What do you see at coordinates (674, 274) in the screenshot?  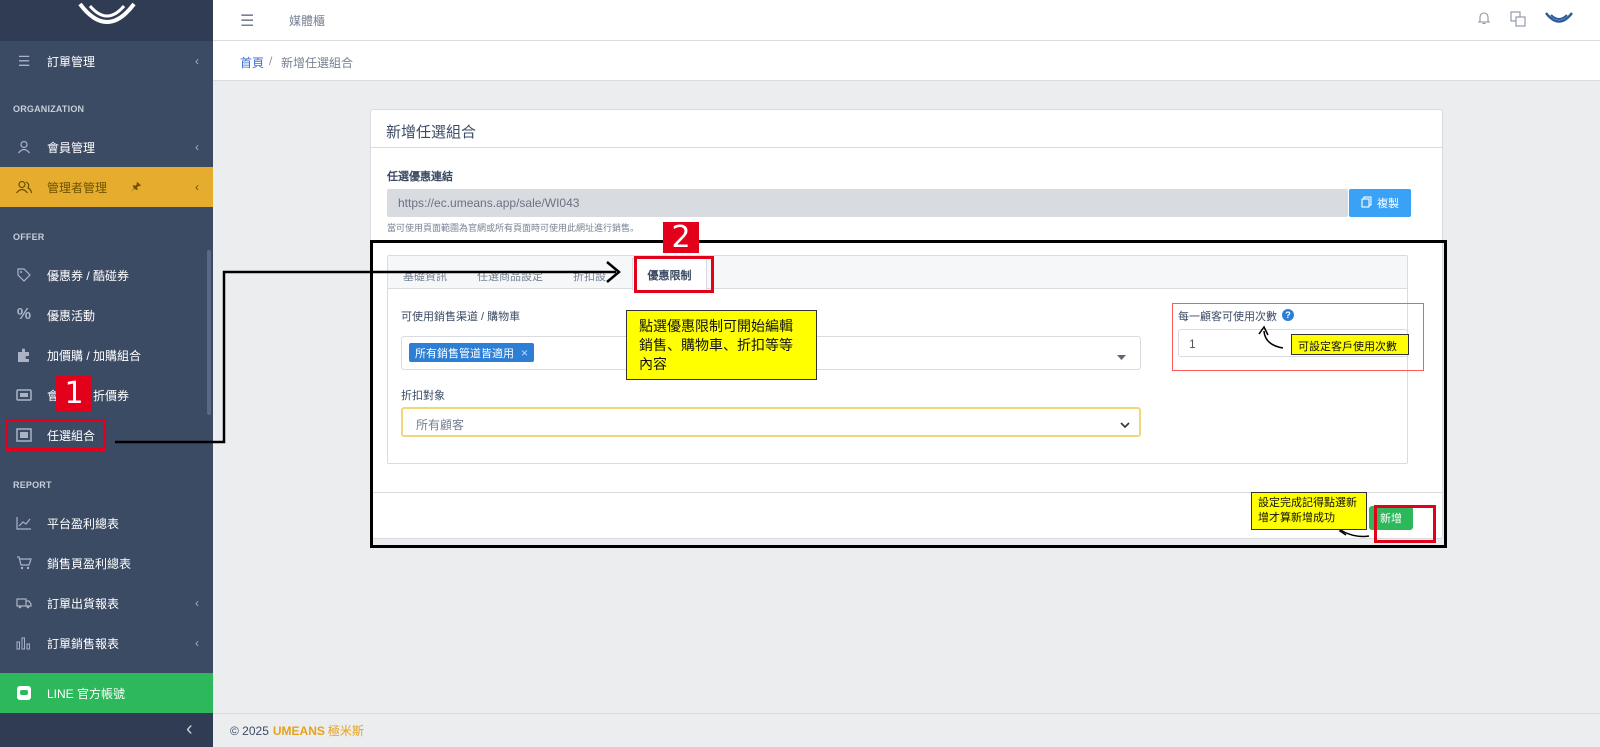 I see `highlight-usage-limits-tab` at bounding box center [674, 274].